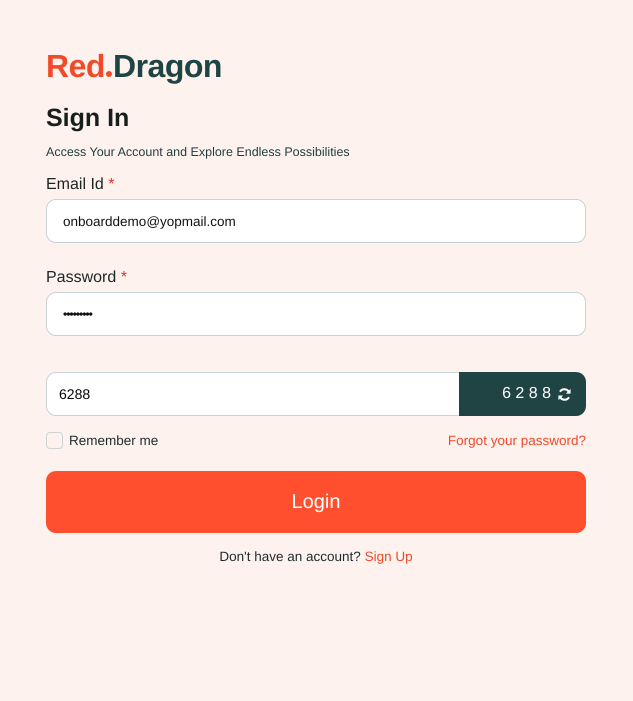 This screenshot has width=633, height=701. What do you see at coordinates (316, 314) in the screenshot?
I see `input-field: •••••••••` at bounding box center [316, 314].